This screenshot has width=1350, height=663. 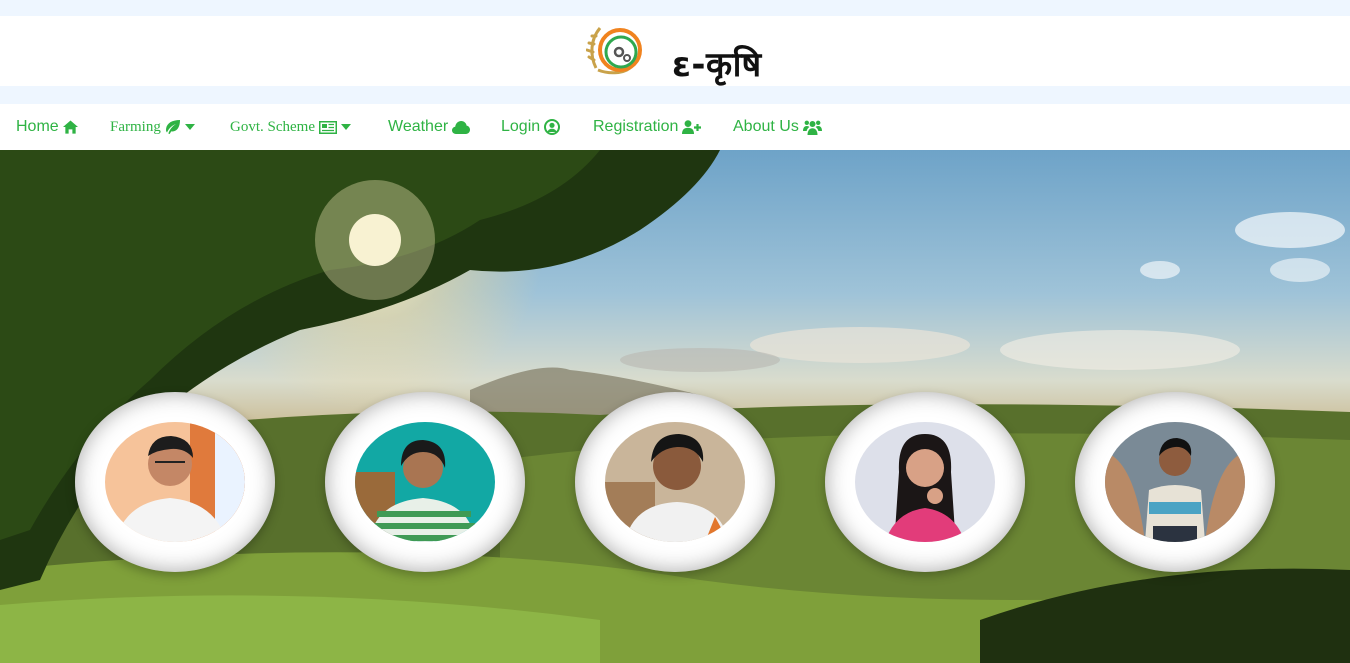 I want to click on nav-home-label: Home, so click(x=37, y=126).